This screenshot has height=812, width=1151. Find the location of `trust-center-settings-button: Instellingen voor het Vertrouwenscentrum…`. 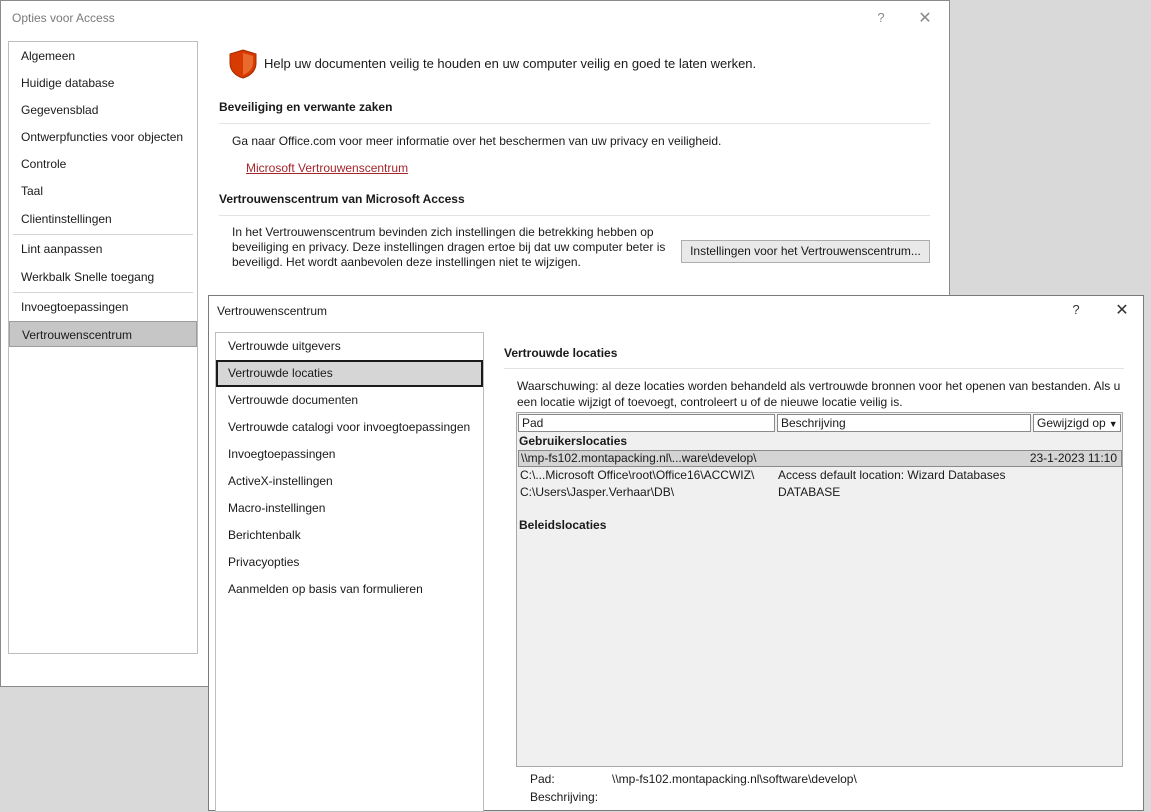

trust-center-settings-button: Instellingen voor het Vertrouwenscentrum… is located at coordinates (805, 251).